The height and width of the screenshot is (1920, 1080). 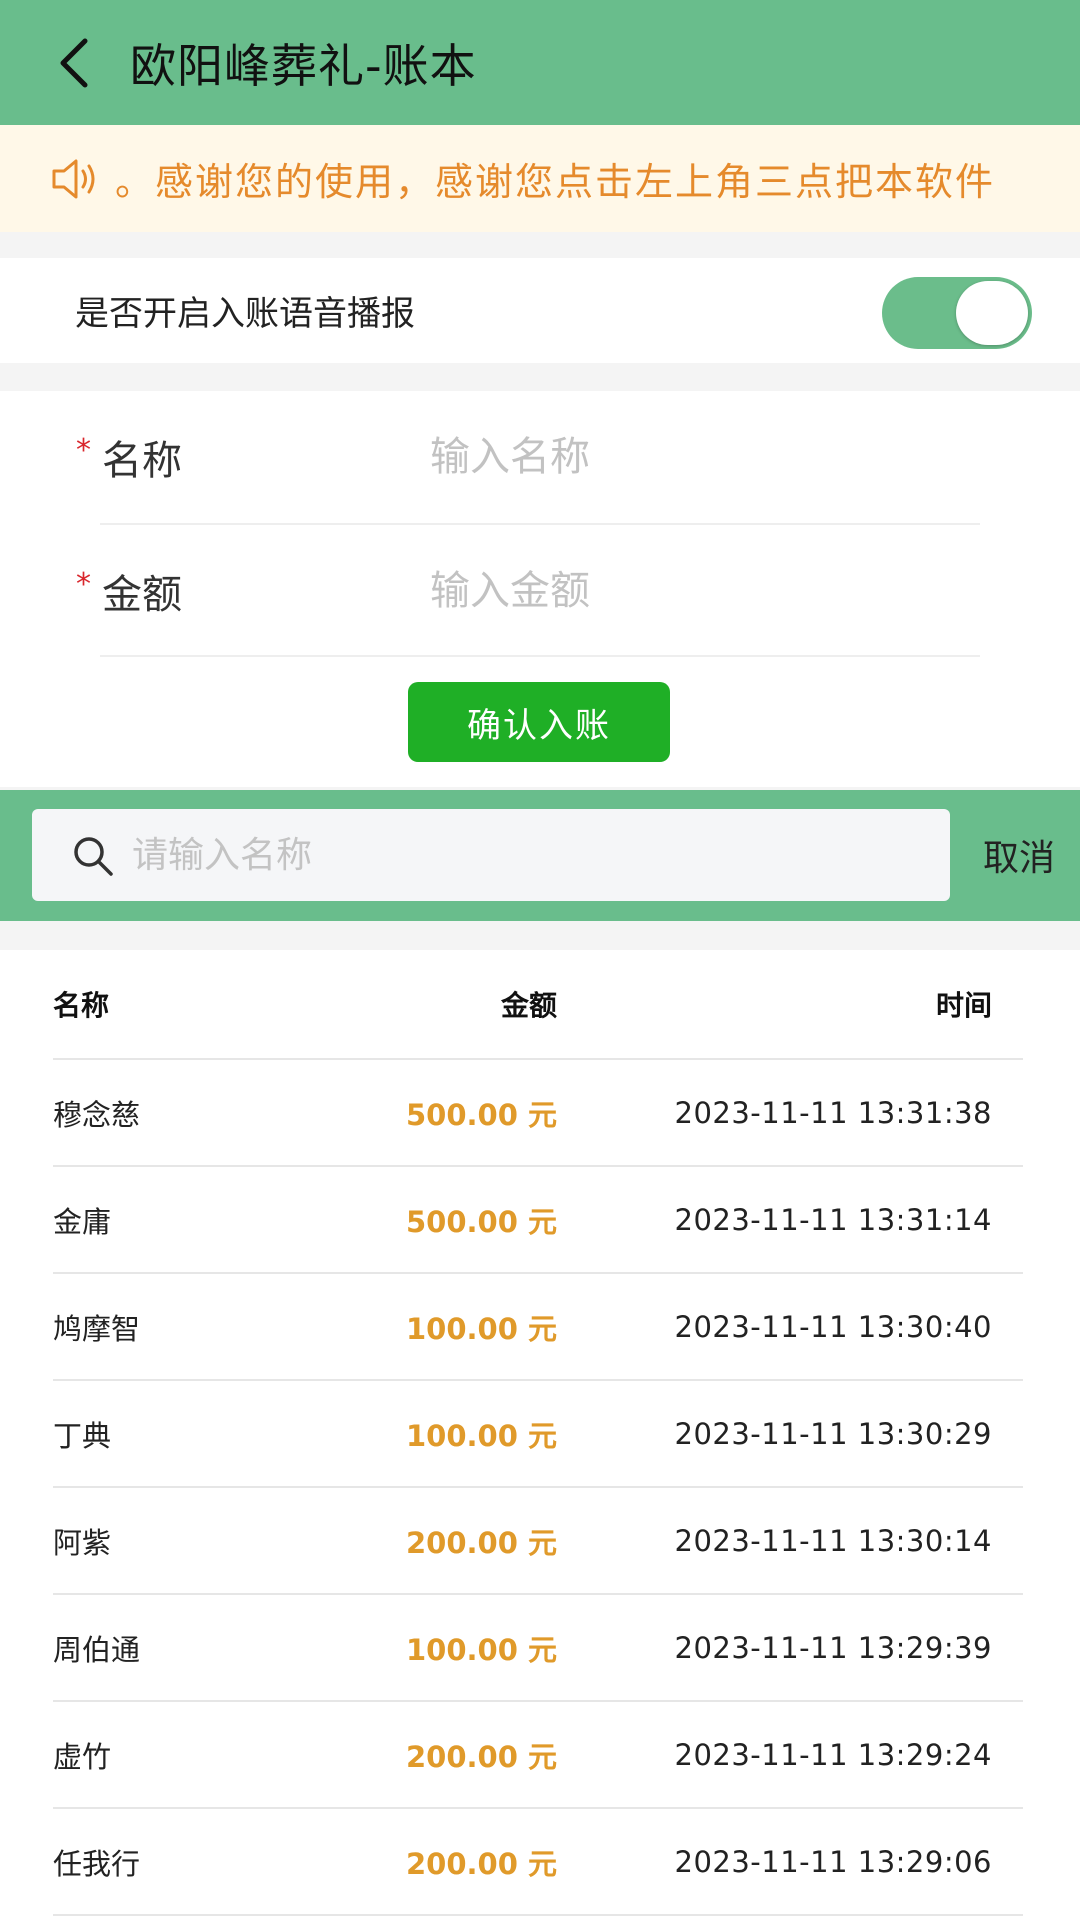 I want to click on row-name: 阿紫, so click(x=82, y=1542).